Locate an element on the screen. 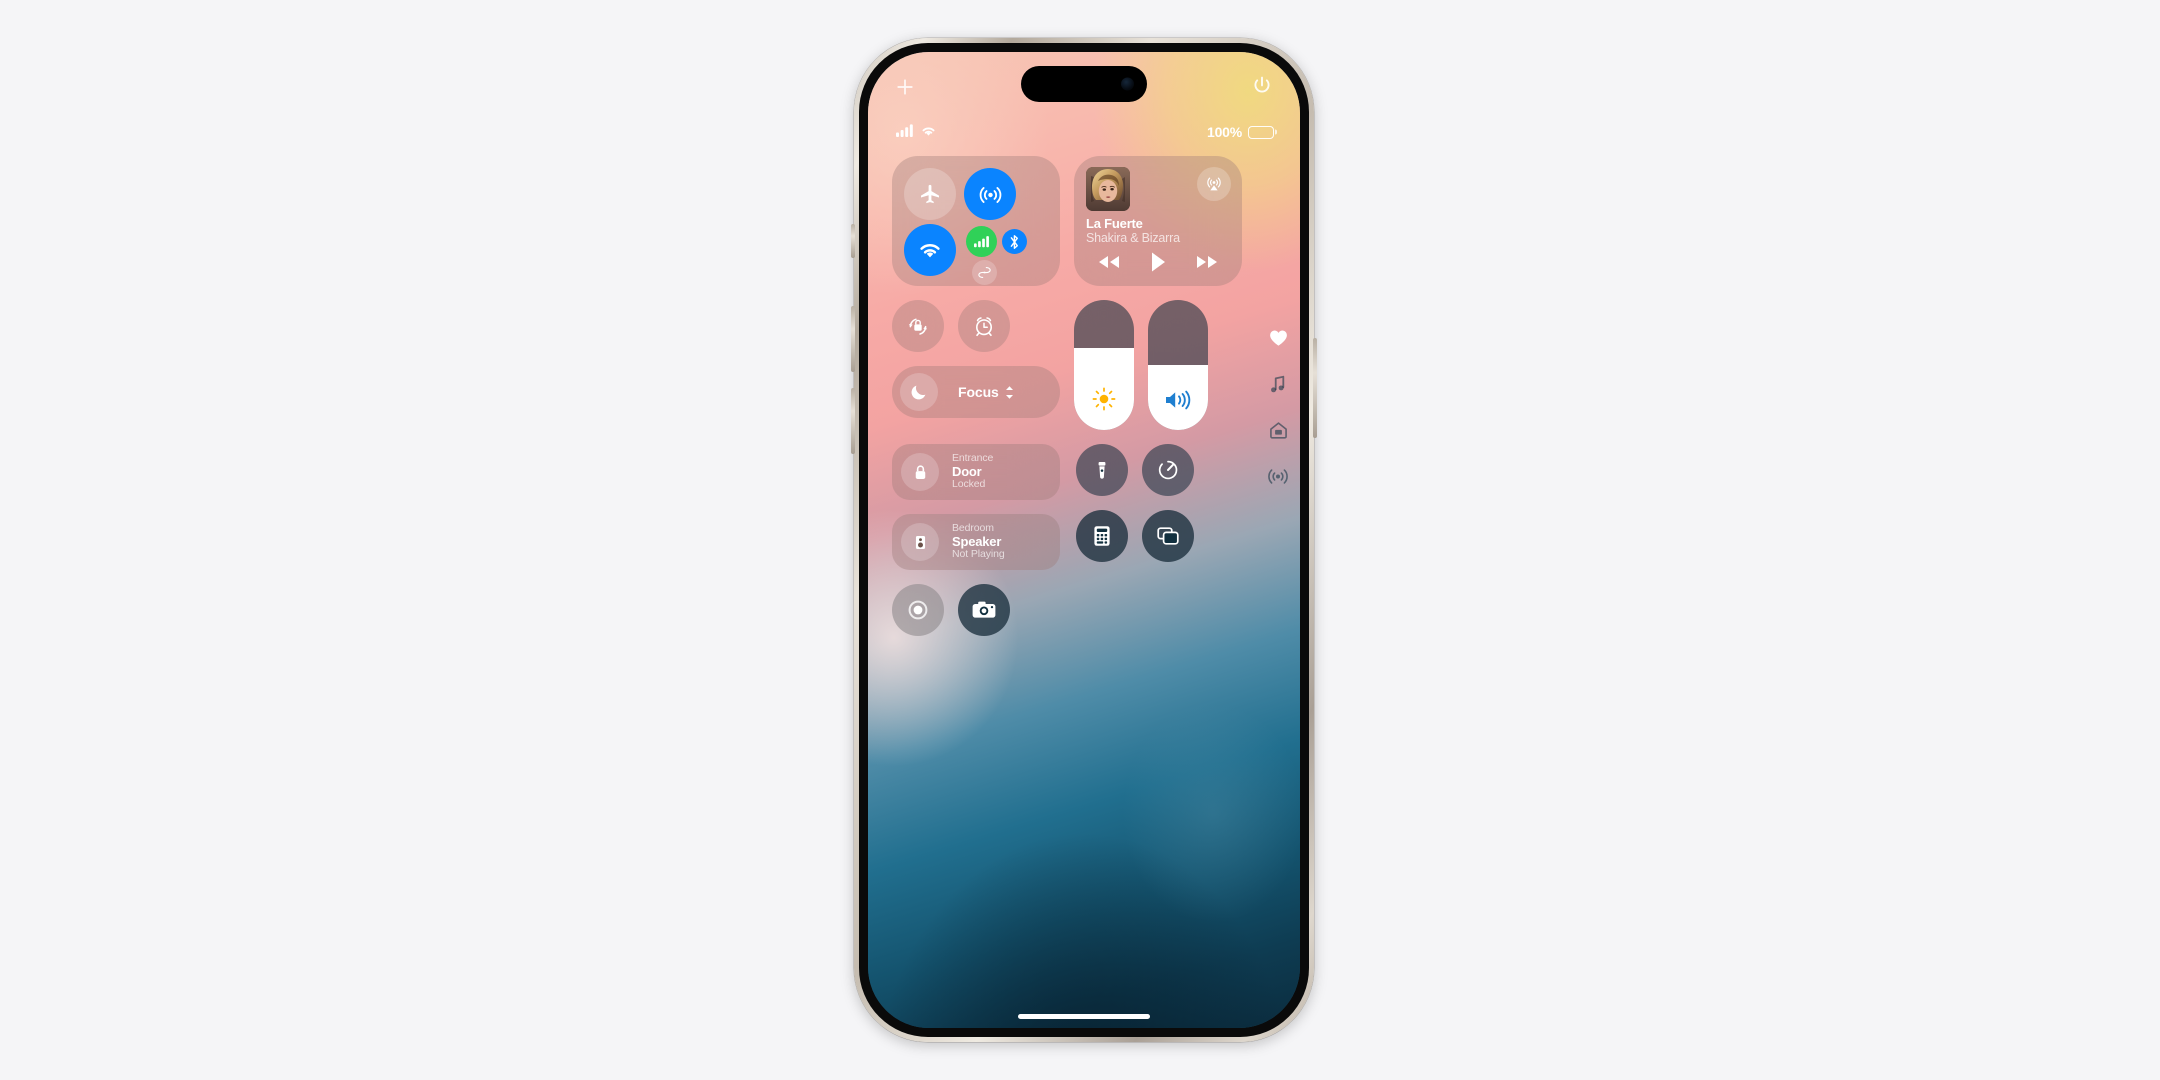 The width and height of the screenshot is (2160, 1080). timer-button is located at coordinates (1168, 470).